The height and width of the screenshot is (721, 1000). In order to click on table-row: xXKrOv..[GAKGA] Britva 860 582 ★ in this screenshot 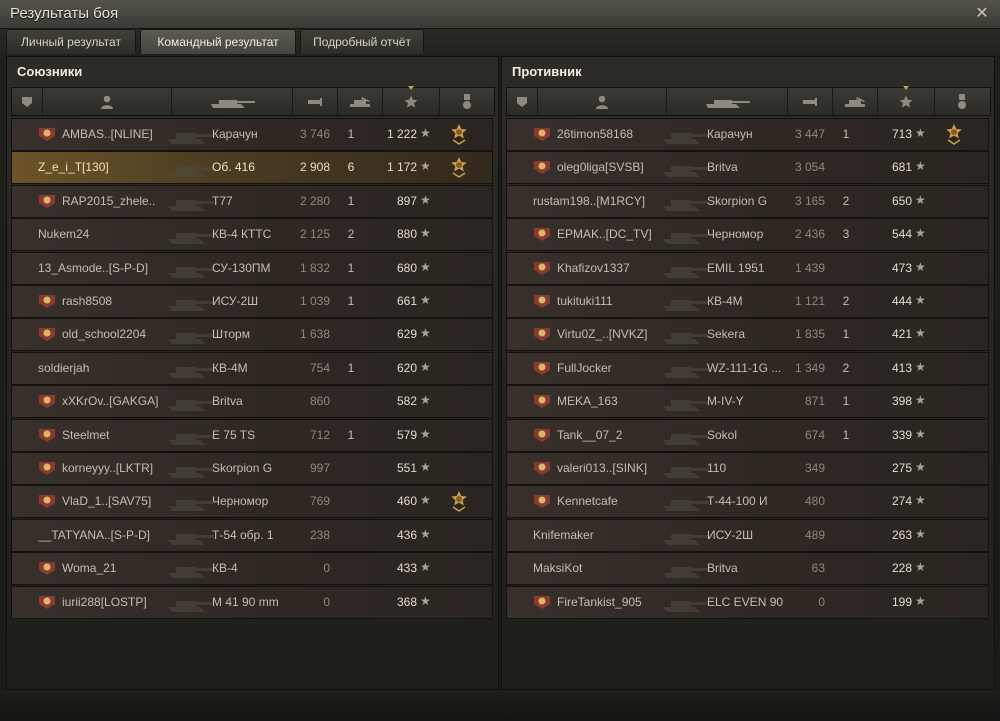, I will do `click(252, 401)`.